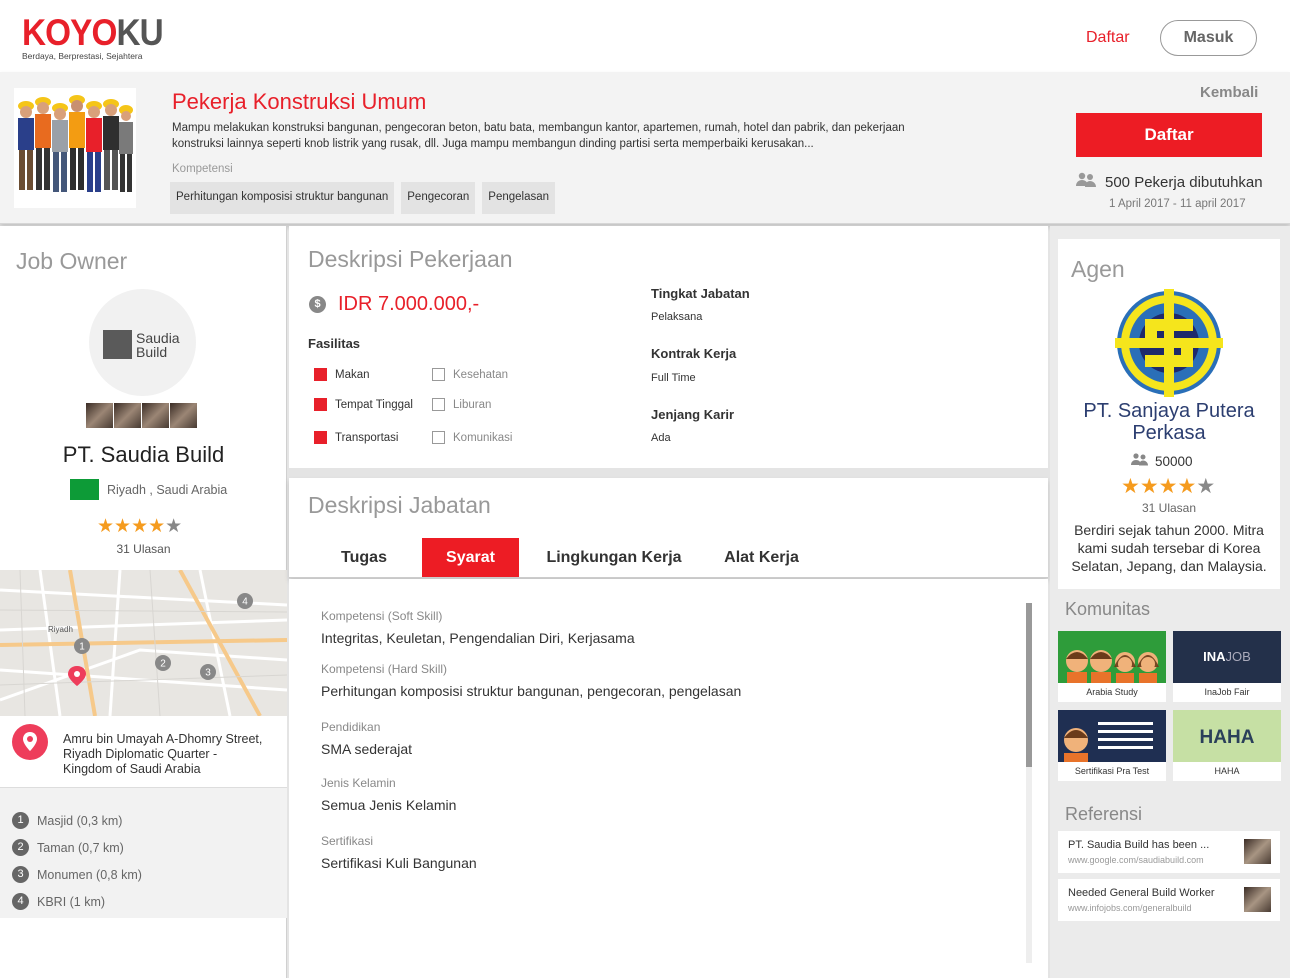 This screenshot has width=1290, height=978. I want to click on community-label: Sertifikasi Pra Test, so click(1112, 771).